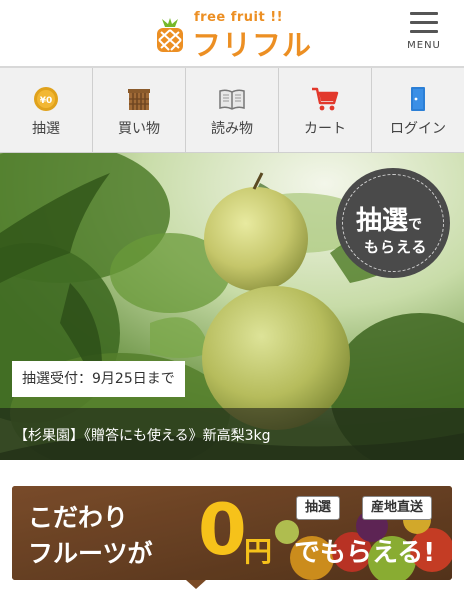 This screenshot has height=600, width=464. I want to click on product-title: 【杉果園】《贈答にも使える》新高梨3kg, so click(142, 435).